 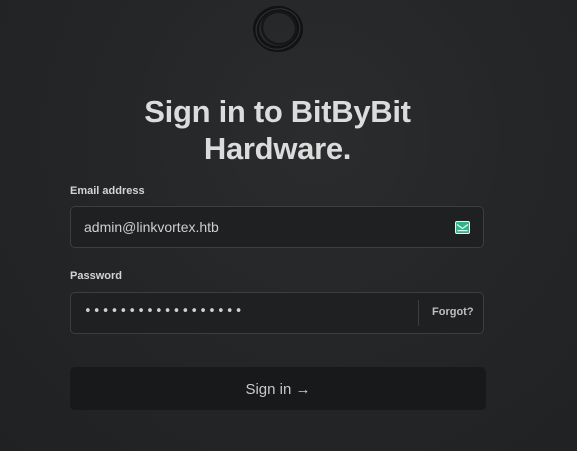 What do you see at coordinates (244, 227) in the screenshot?
I see `email-field` at bounding box center [244, 227].